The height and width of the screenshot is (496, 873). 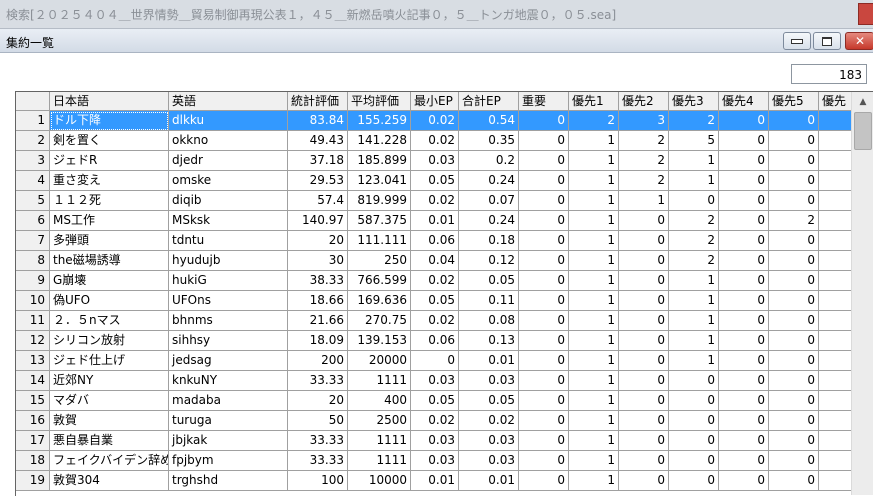 I want to click on table-cell: 0.01, so click(x=435, y=221).